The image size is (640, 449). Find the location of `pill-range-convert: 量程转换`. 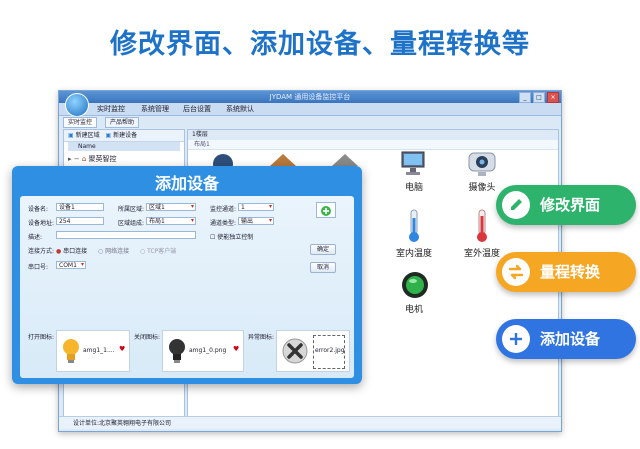

pill-range-convert: 量程转换 is located at coordinates (566, 272).